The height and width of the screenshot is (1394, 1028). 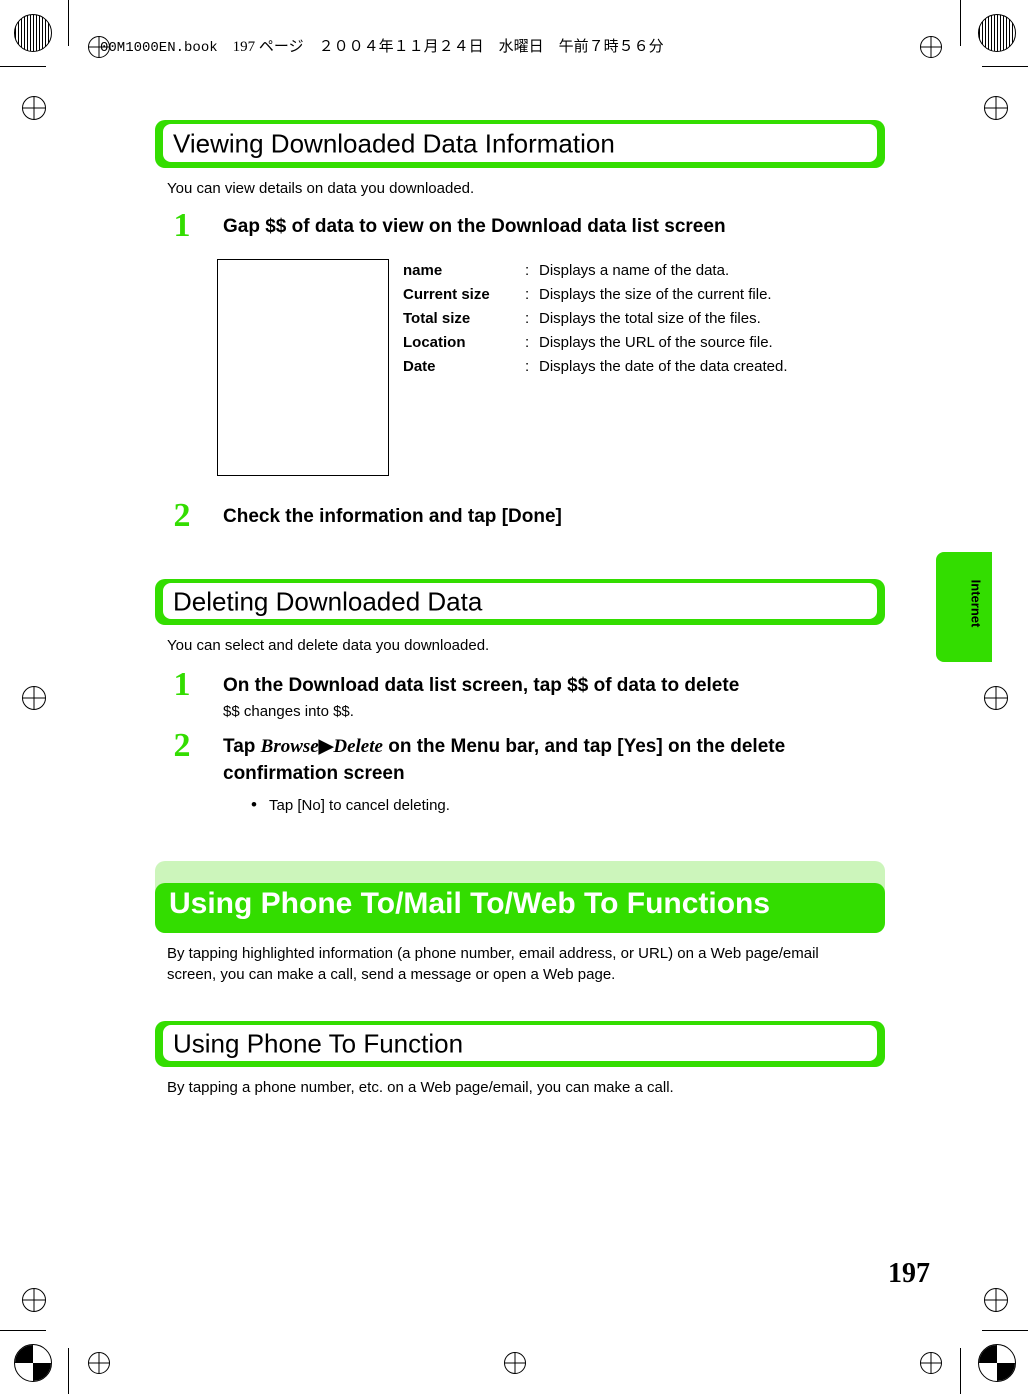 I want to click on crop-line-bottom-left-v, so click(x=68, y=1371).